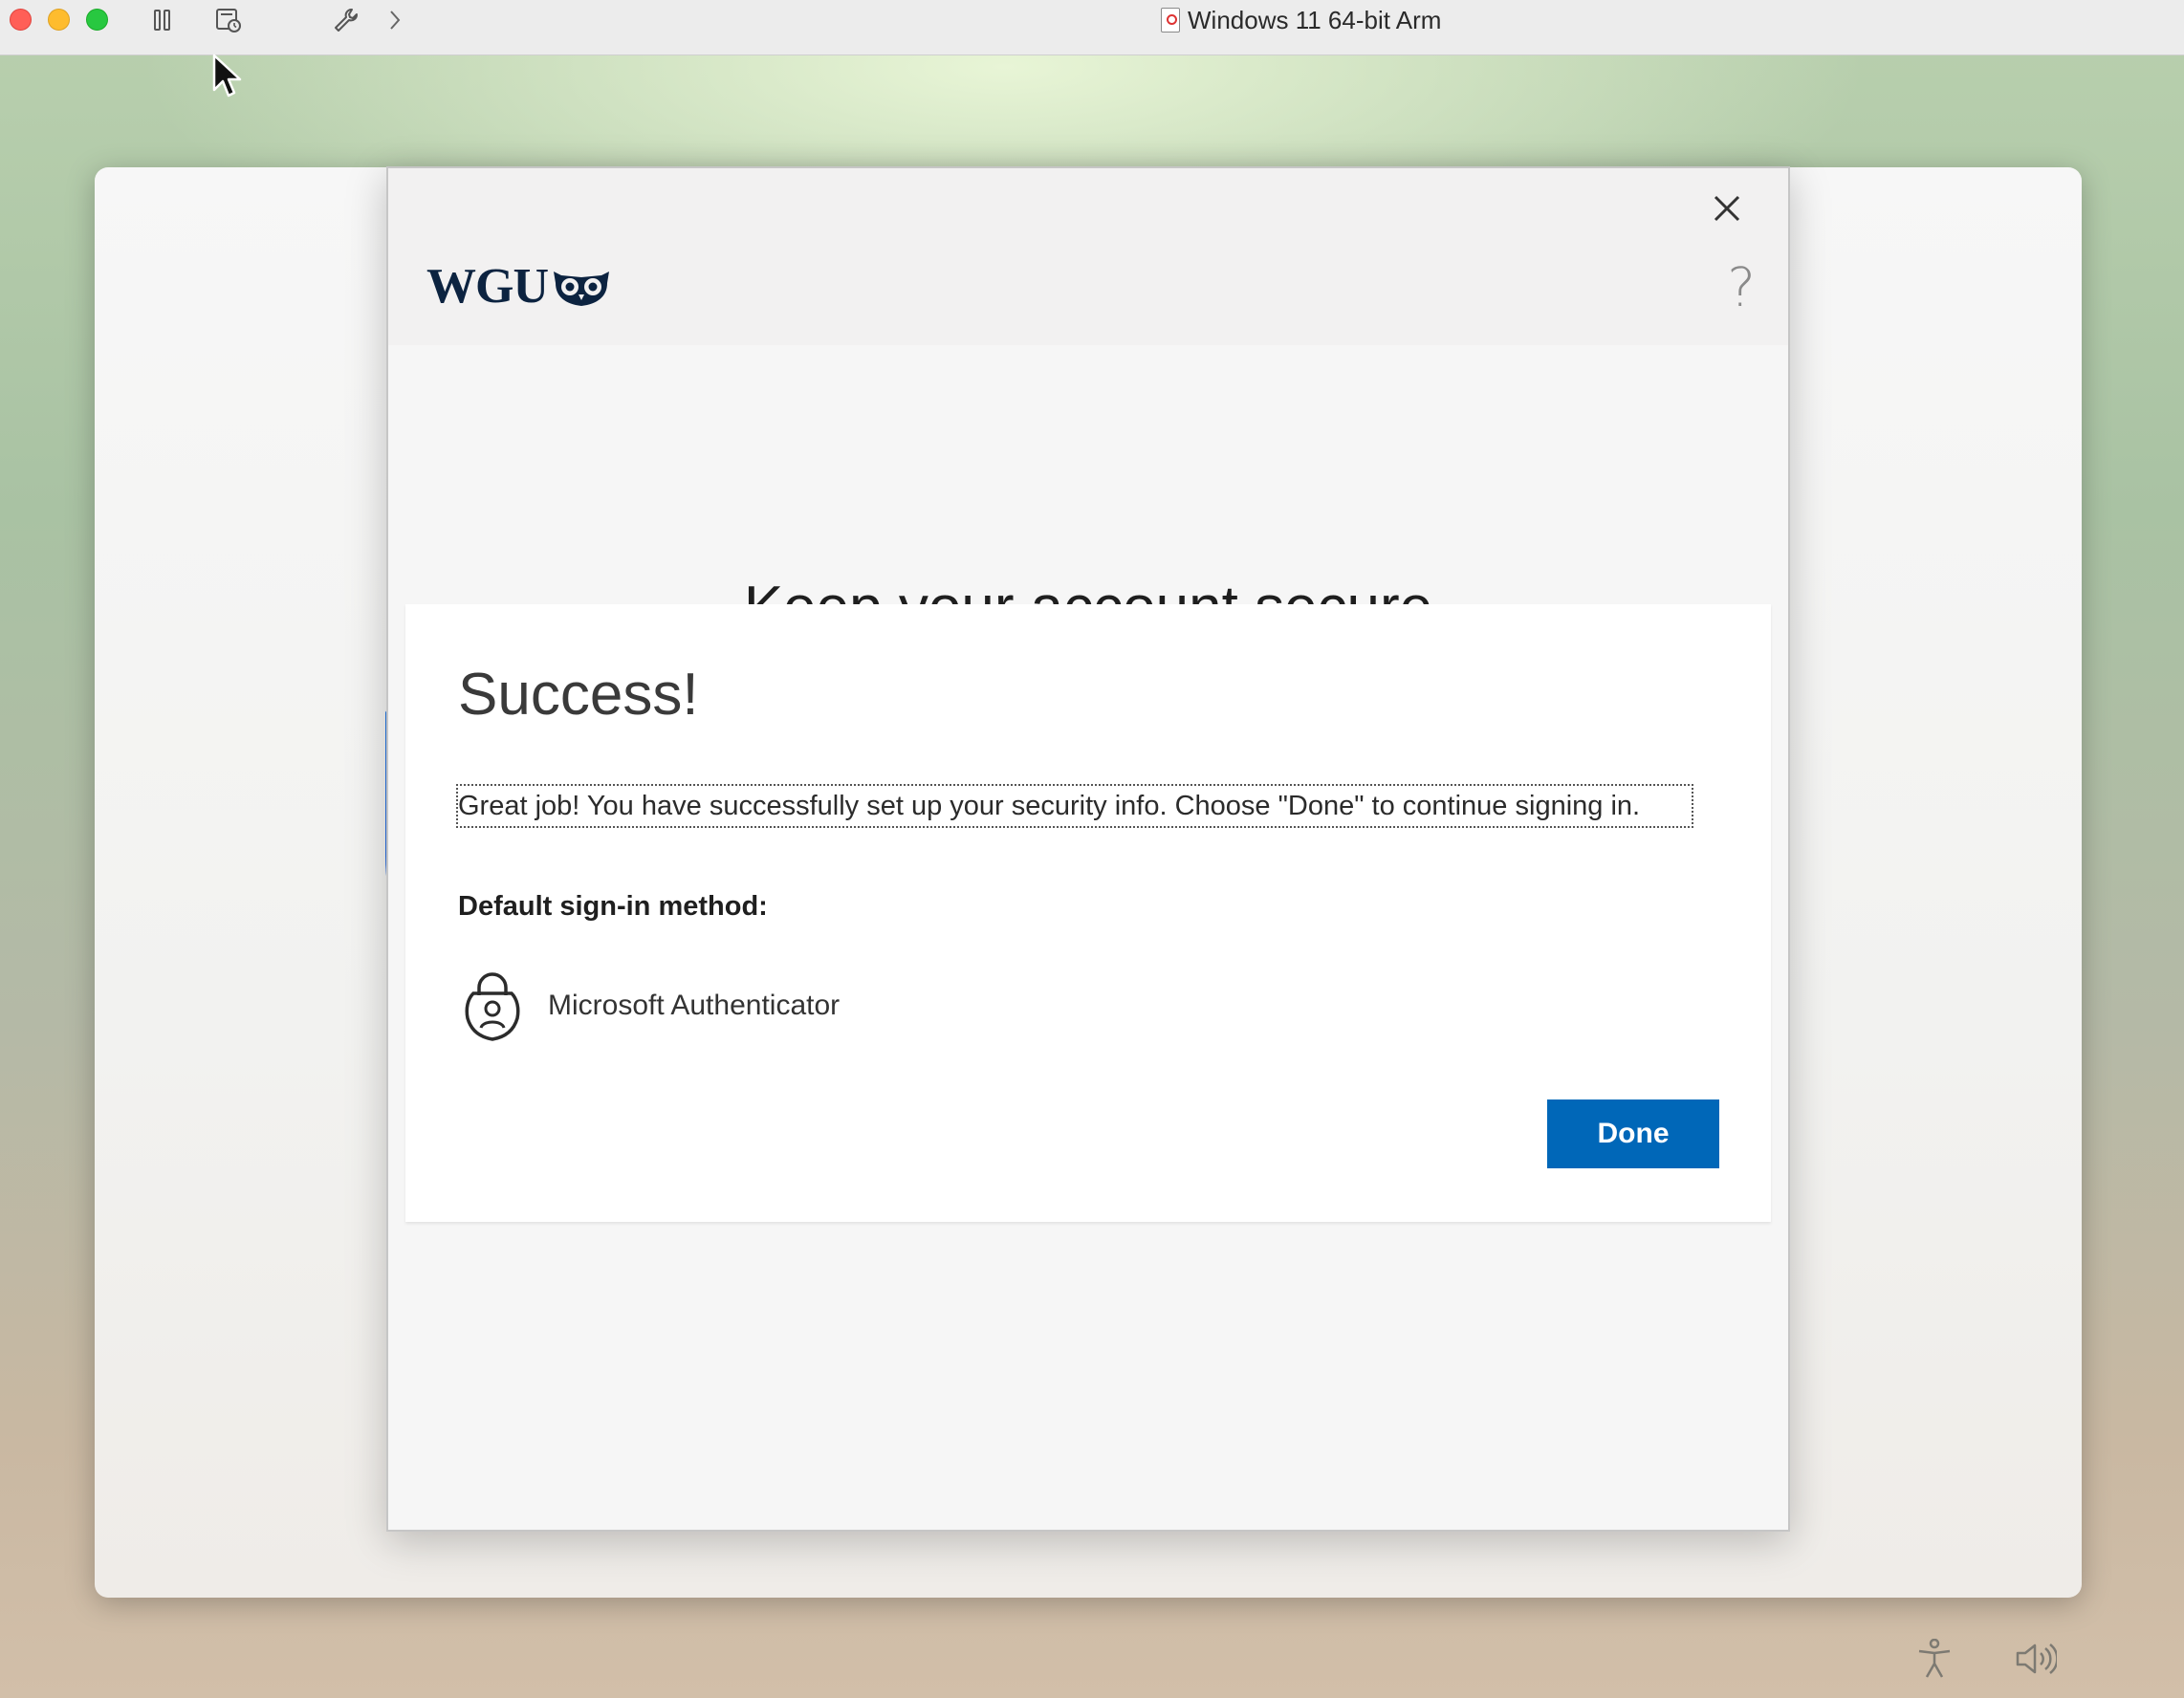  Describe the element at coordinates (1088, 256) in the screenshot. I see `dialog-header: WGU ?` at that location.